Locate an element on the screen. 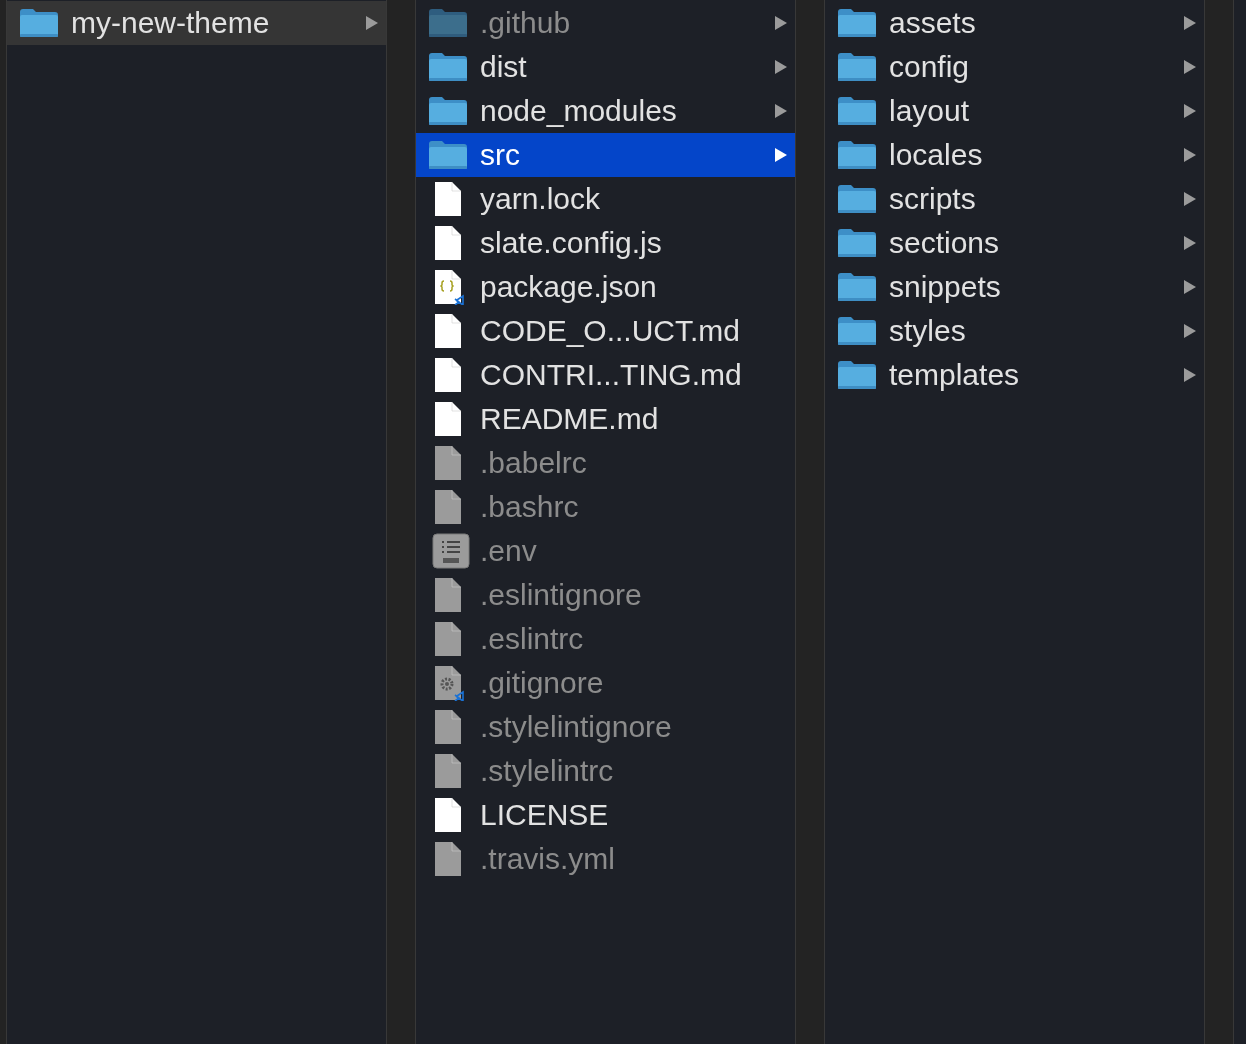 Image resolution: width=1246 pixels, height=1044 pixels. file-item: CONTRI...TING.md is located at coordinates (605, 375).